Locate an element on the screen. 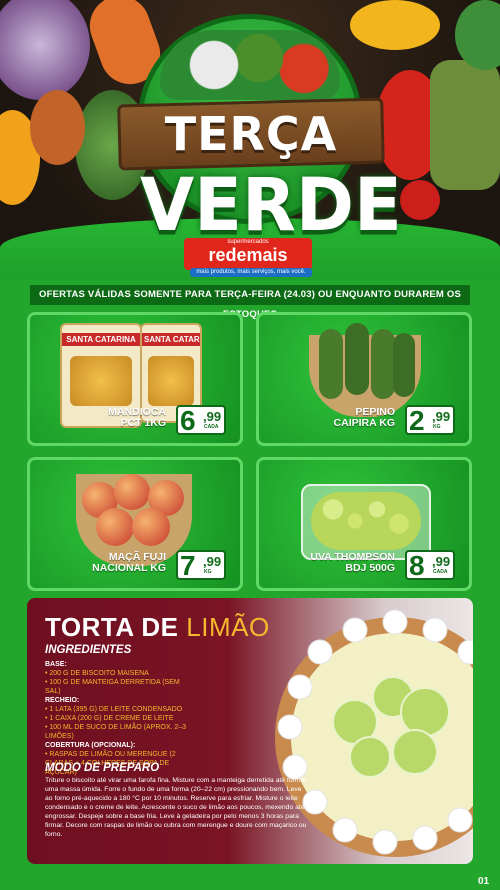 This screenshot has width=500, height=890. product-name-line-2: CAIPIRA KG is located at coordinates (364, 423).